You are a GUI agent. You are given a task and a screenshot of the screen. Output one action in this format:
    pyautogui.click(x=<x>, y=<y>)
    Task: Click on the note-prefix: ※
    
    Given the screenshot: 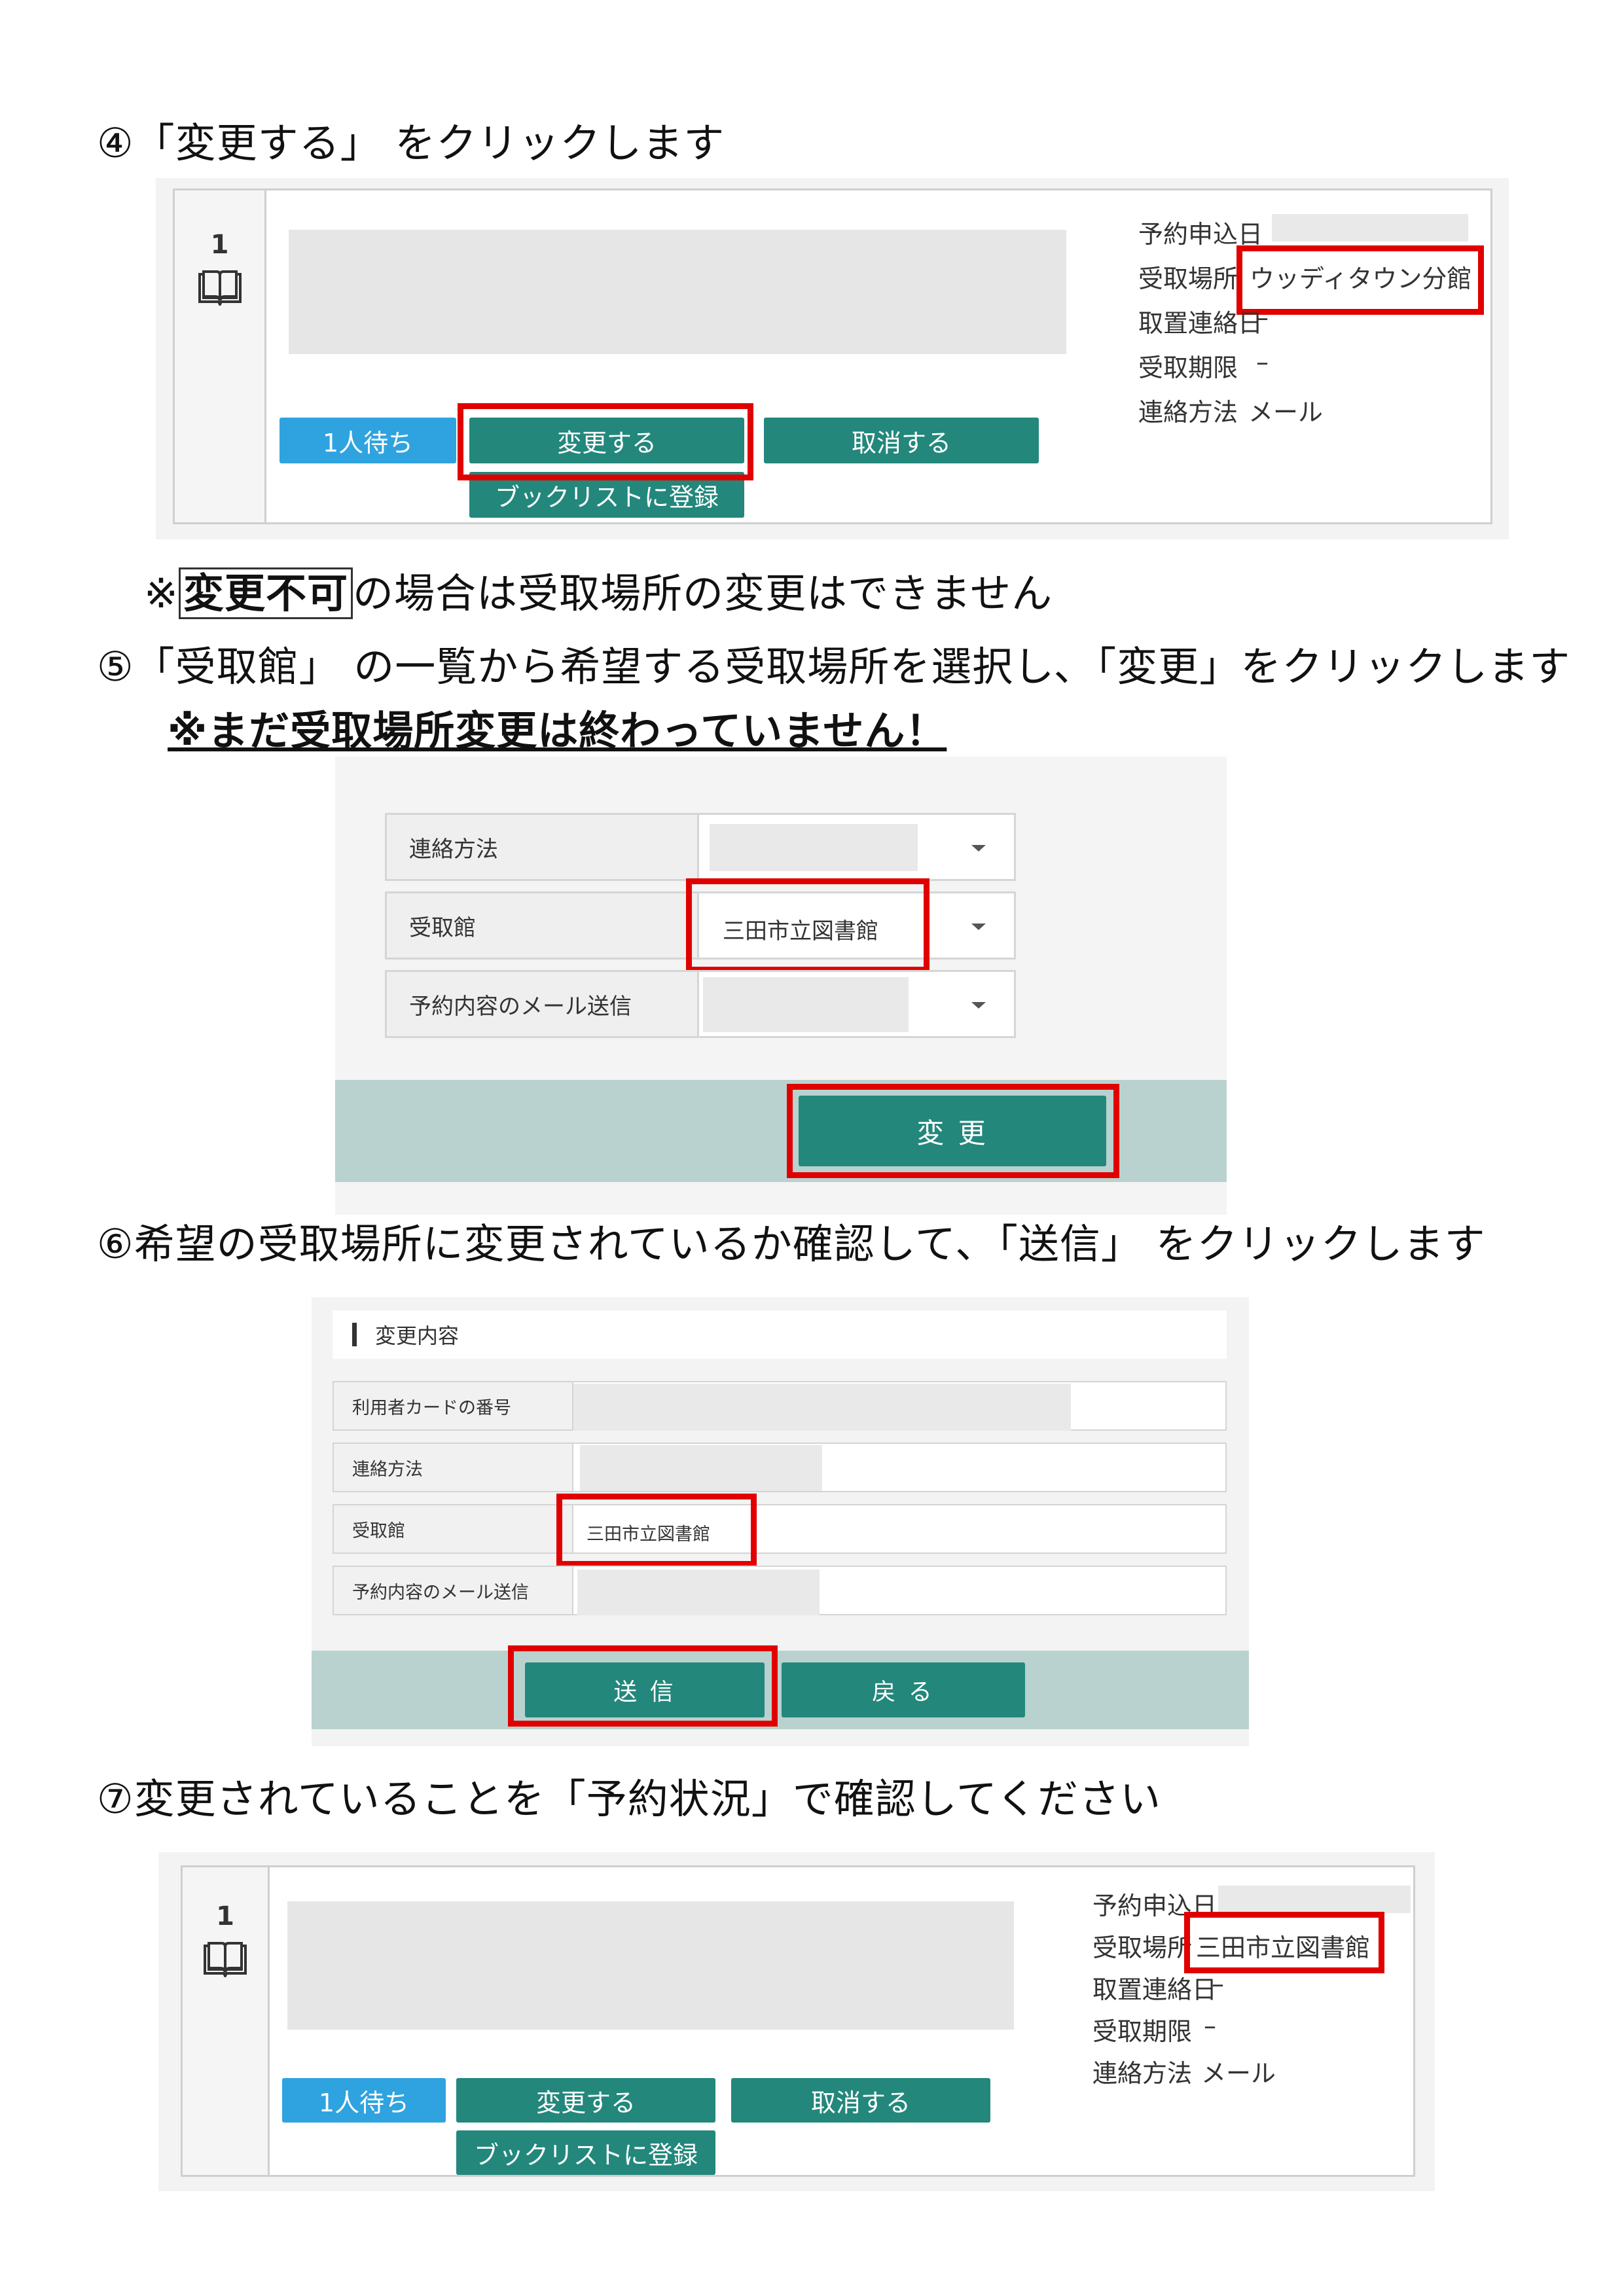 What is the action you would take?
    pyautogui.click(x=161, y=593)
    